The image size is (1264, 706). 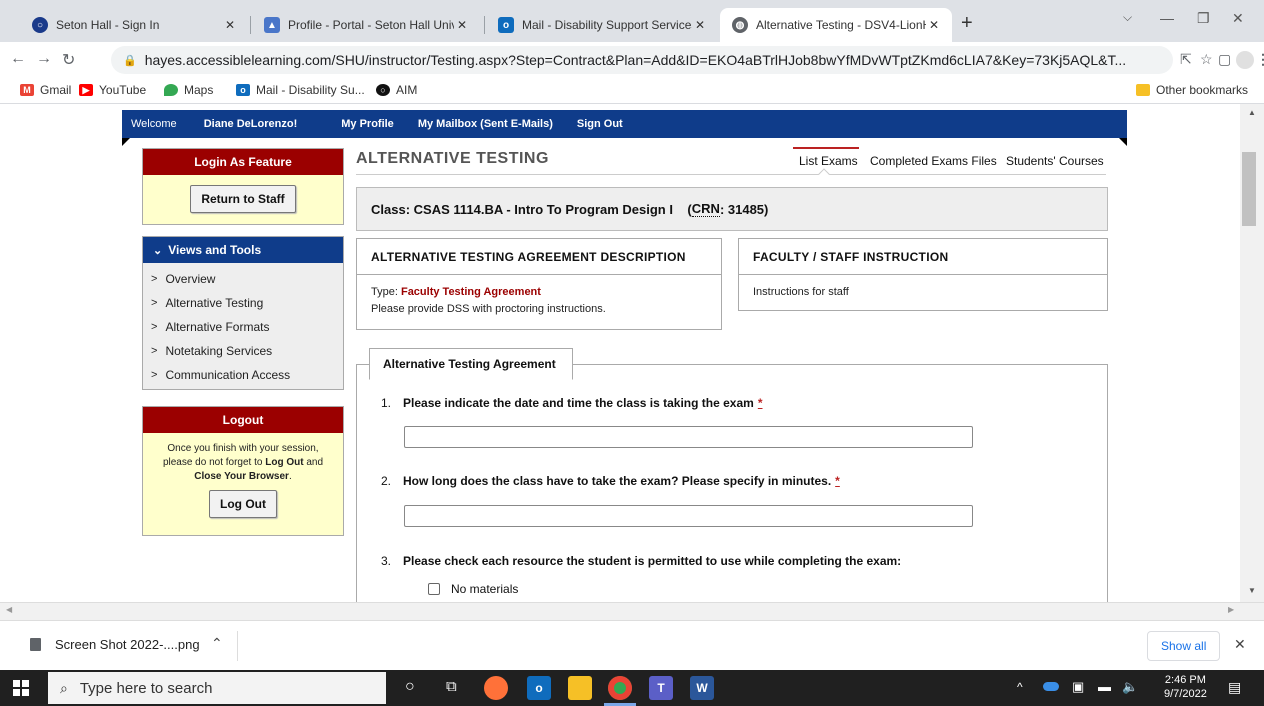 What do you see at coordinates (243, 279) in the screenshot?
I see `sidebar-item-overview: > Overview` at bounding box center [243, 279].